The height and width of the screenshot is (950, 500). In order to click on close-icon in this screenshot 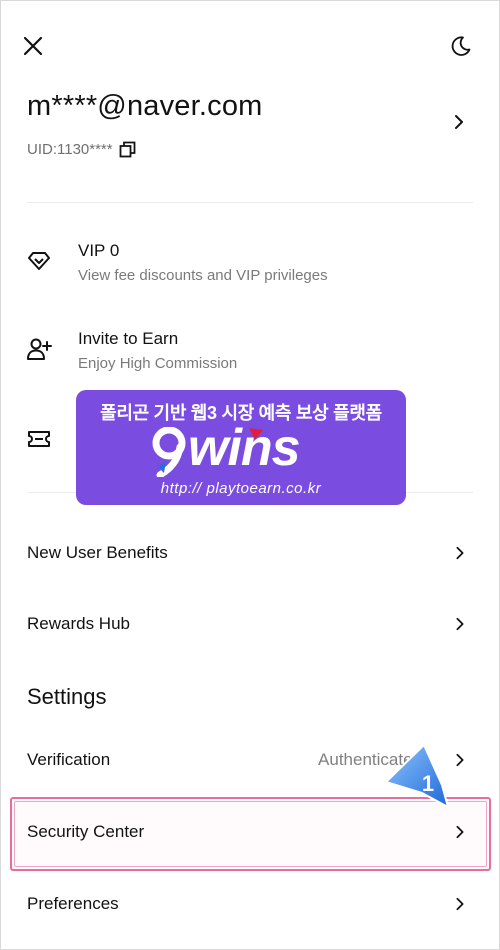, I will do `click(33, 46)`.